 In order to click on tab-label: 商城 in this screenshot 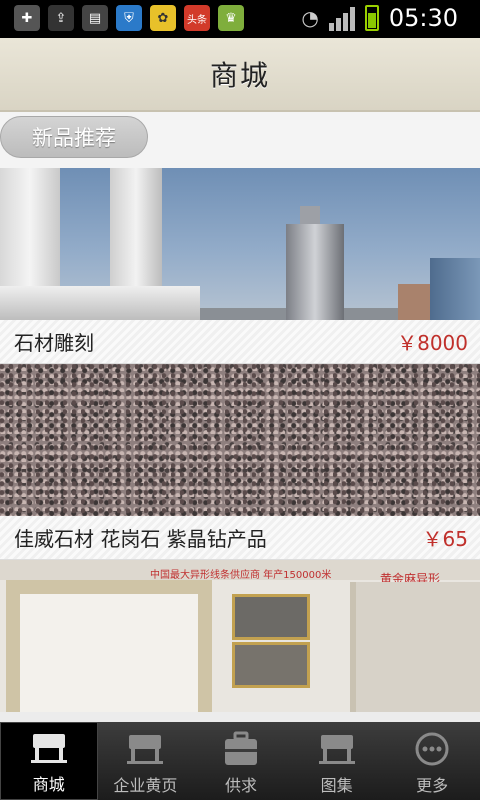, I will do `click(48, 784)`.